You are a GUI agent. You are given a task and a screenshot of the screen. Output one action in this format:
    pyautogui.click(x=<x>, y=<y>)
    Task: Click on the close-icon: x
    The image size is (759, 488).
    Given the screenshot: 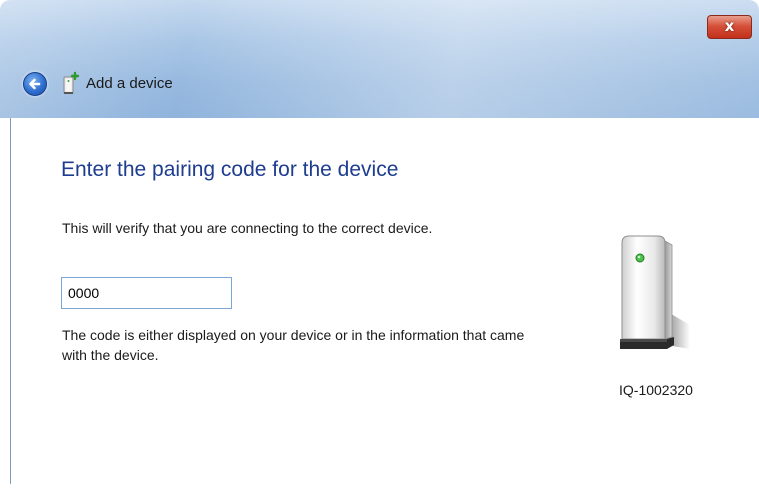 What is the action you would take?
    pyautogui.click(x=729, y=26)
    